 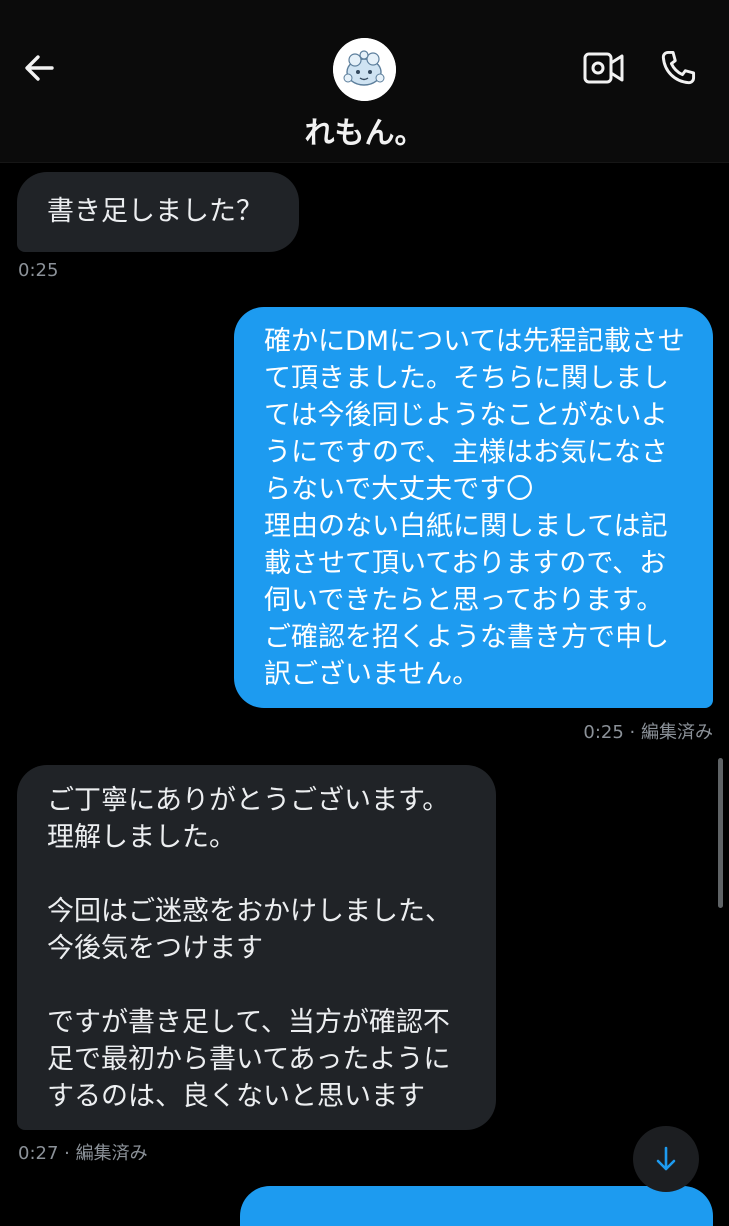 I want to click on back-button, so click(x=40, y=68).